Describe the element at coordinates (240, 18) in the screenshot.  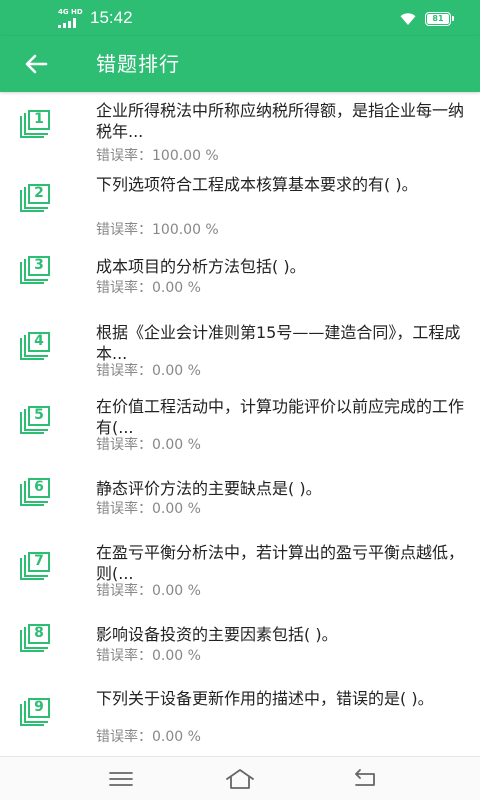
I see `status-bar: 4G HD 15:42 81` at that location.